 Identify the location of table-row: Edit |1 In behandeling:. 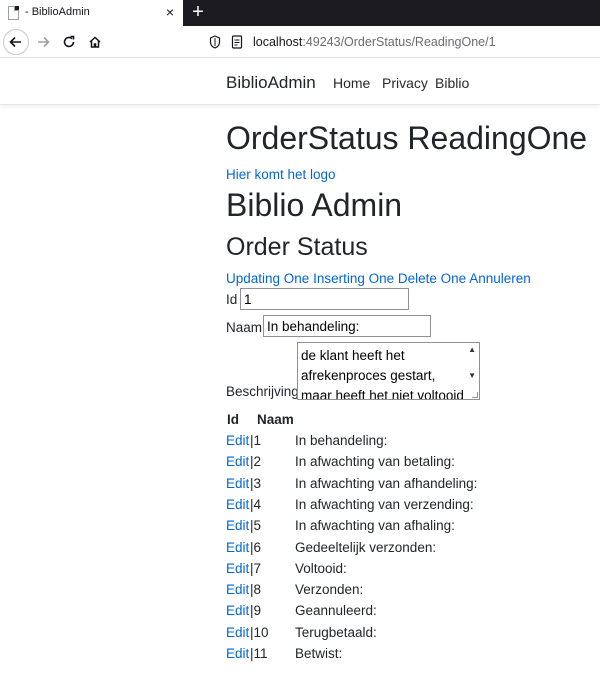
(413, 443).